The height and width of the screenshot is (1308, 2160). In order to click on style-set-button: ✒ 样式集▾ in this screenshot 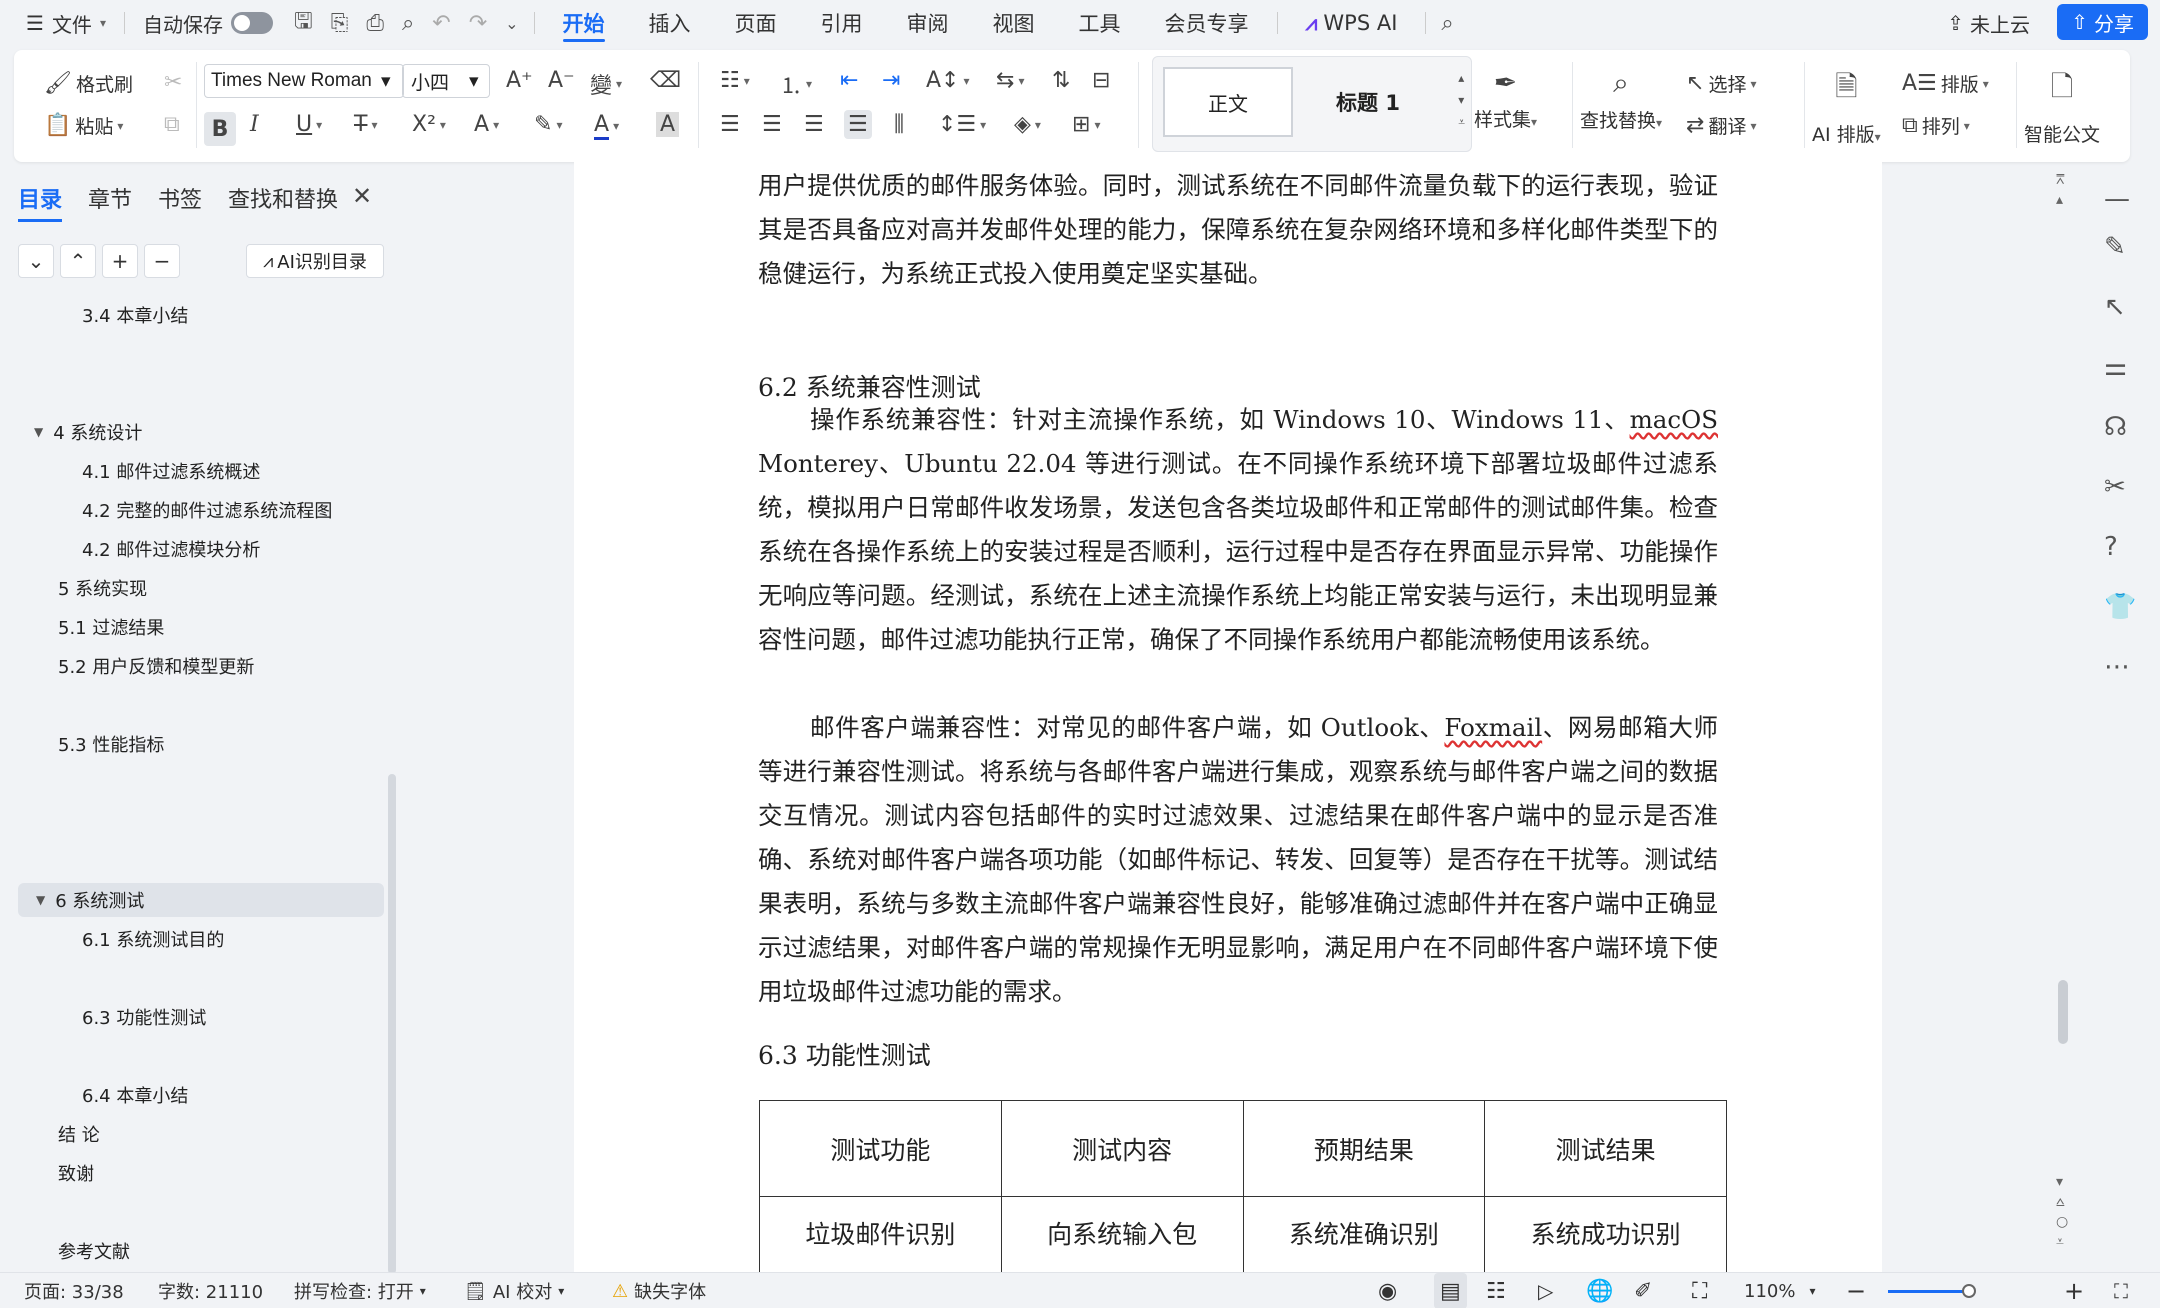, I will do `click(1505, 99)`.